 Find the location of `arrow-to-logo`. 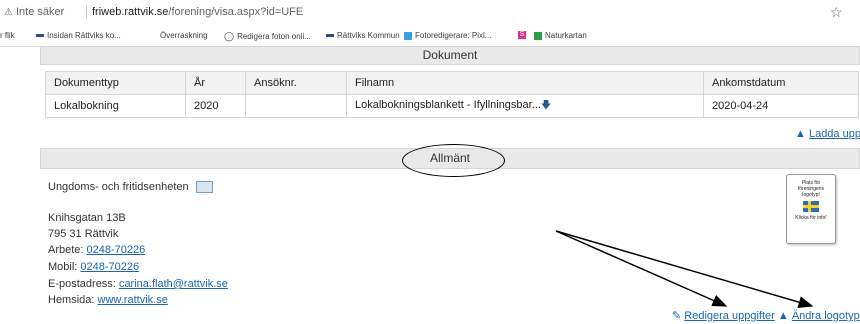

arrow-to-logo is located at coordinates (684, 269).